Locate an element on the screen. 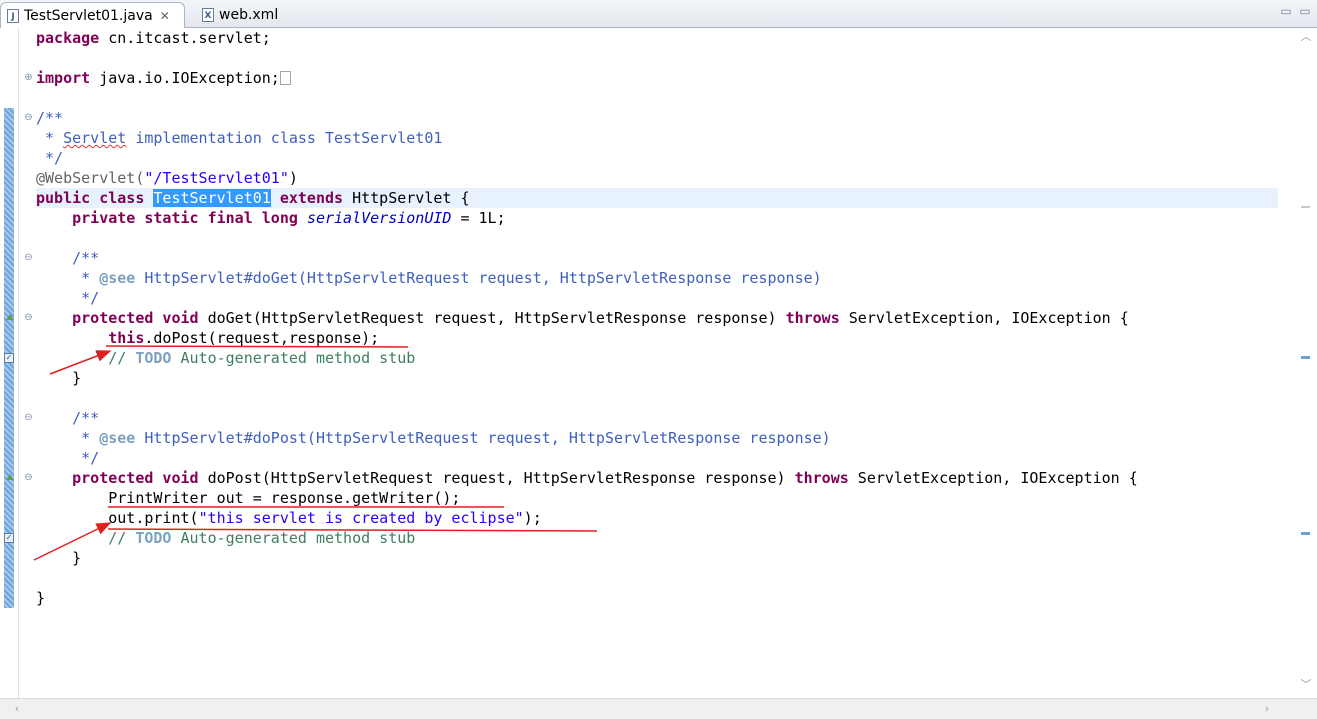  java-file-icon: J is located at coordinates (13, 15).